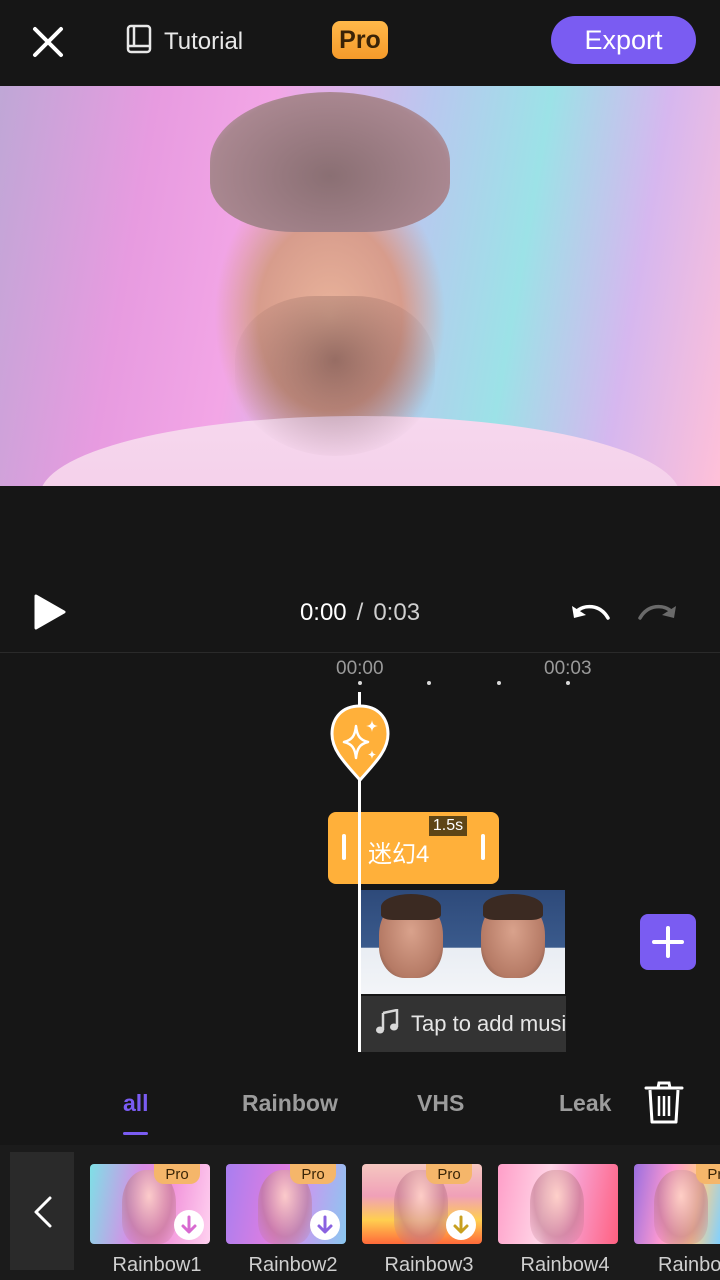 The image size is (720, 1280). Describe the element at coordinates (48, 42) in the screenshot. I see `close-icon` at that location.